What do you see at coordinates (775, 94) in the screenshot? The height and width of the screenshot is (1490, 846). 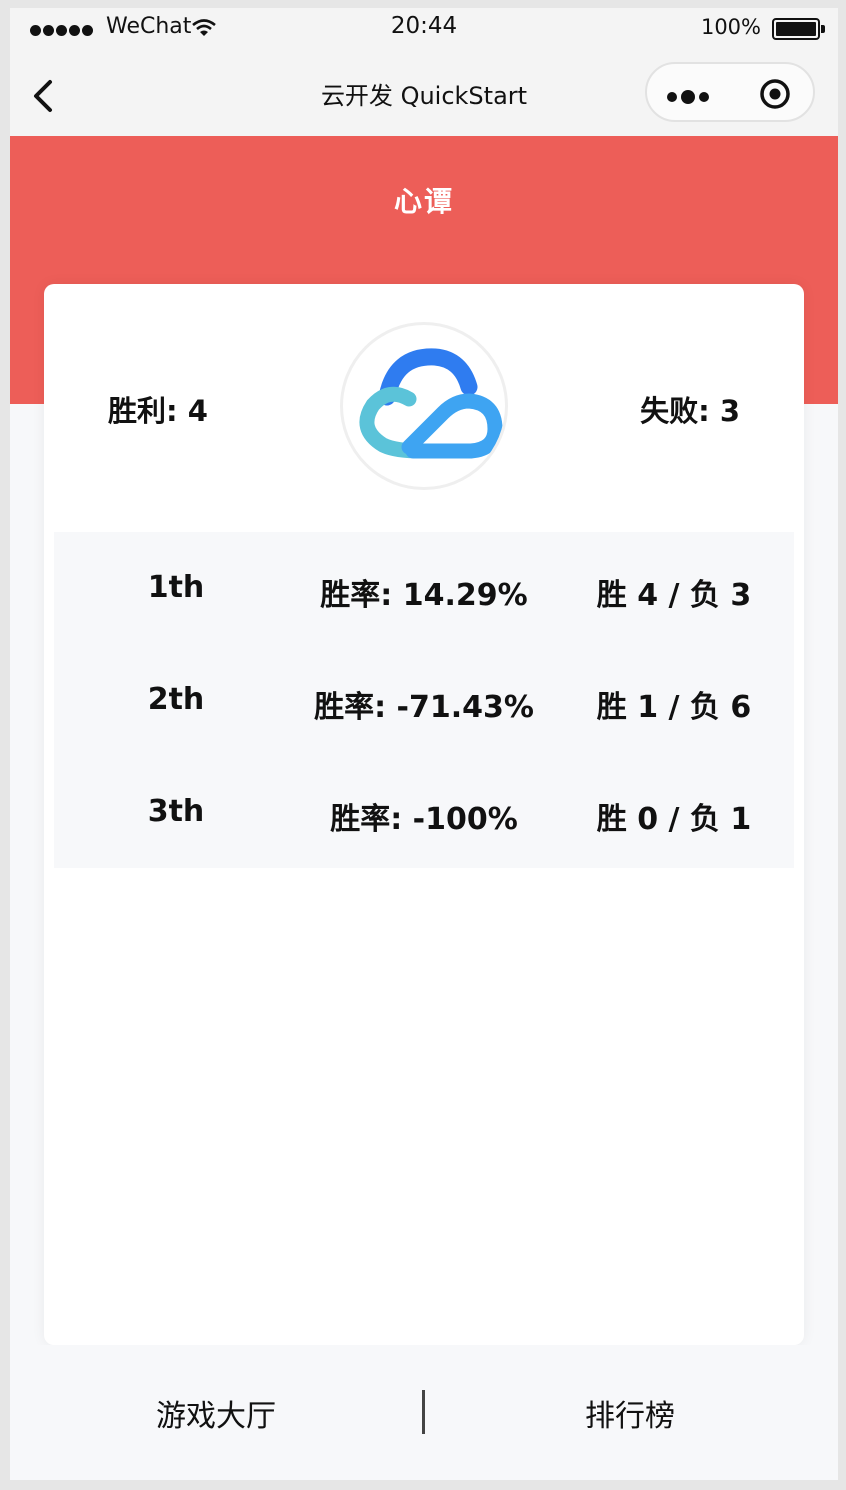 I see `close-miniprogram-icon` at bounding box center [775, 94].